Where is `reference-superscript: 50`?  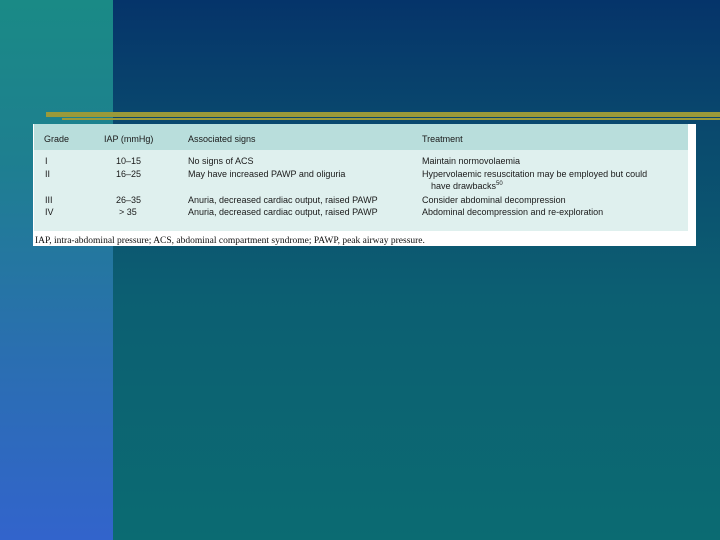 reference-superscript: 50 is located at coordinates (499, 184).